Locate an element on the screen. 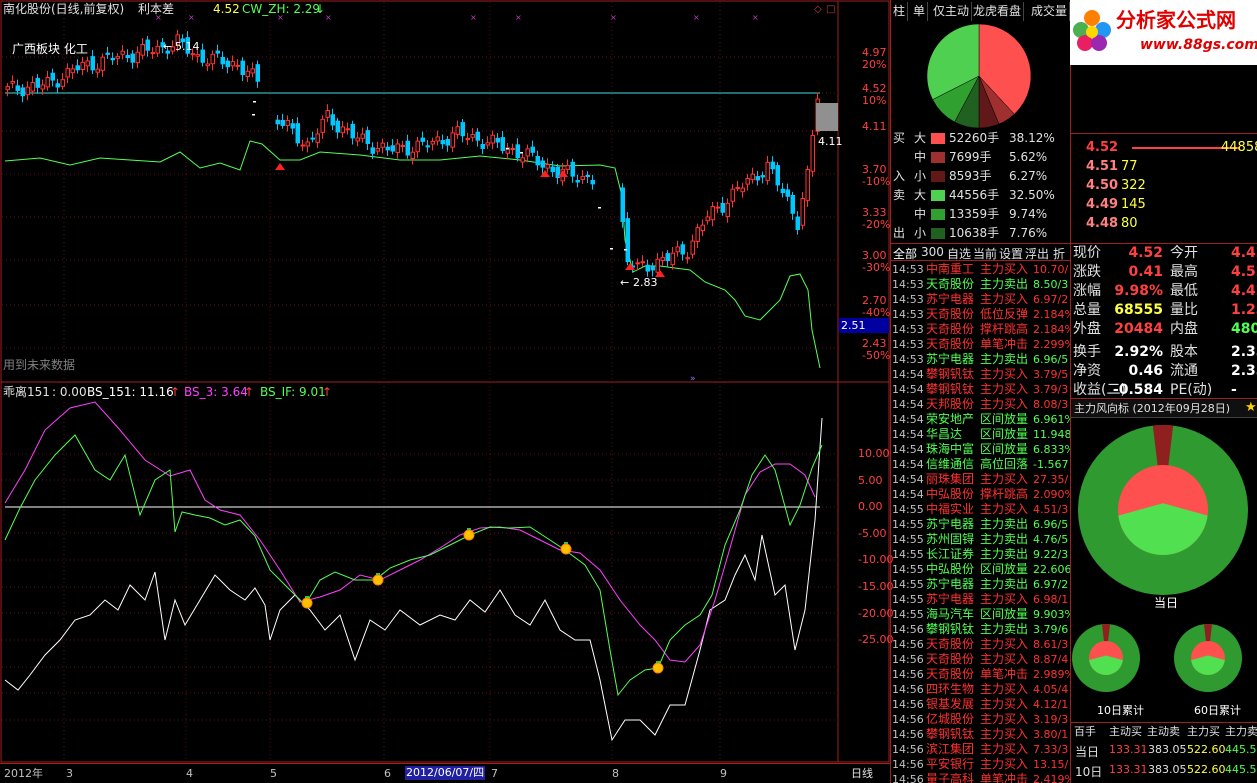 Image resolution: width=1257 pixels, height=783 pixels. row-label: 当日 is located at coordinates (1087, 752).